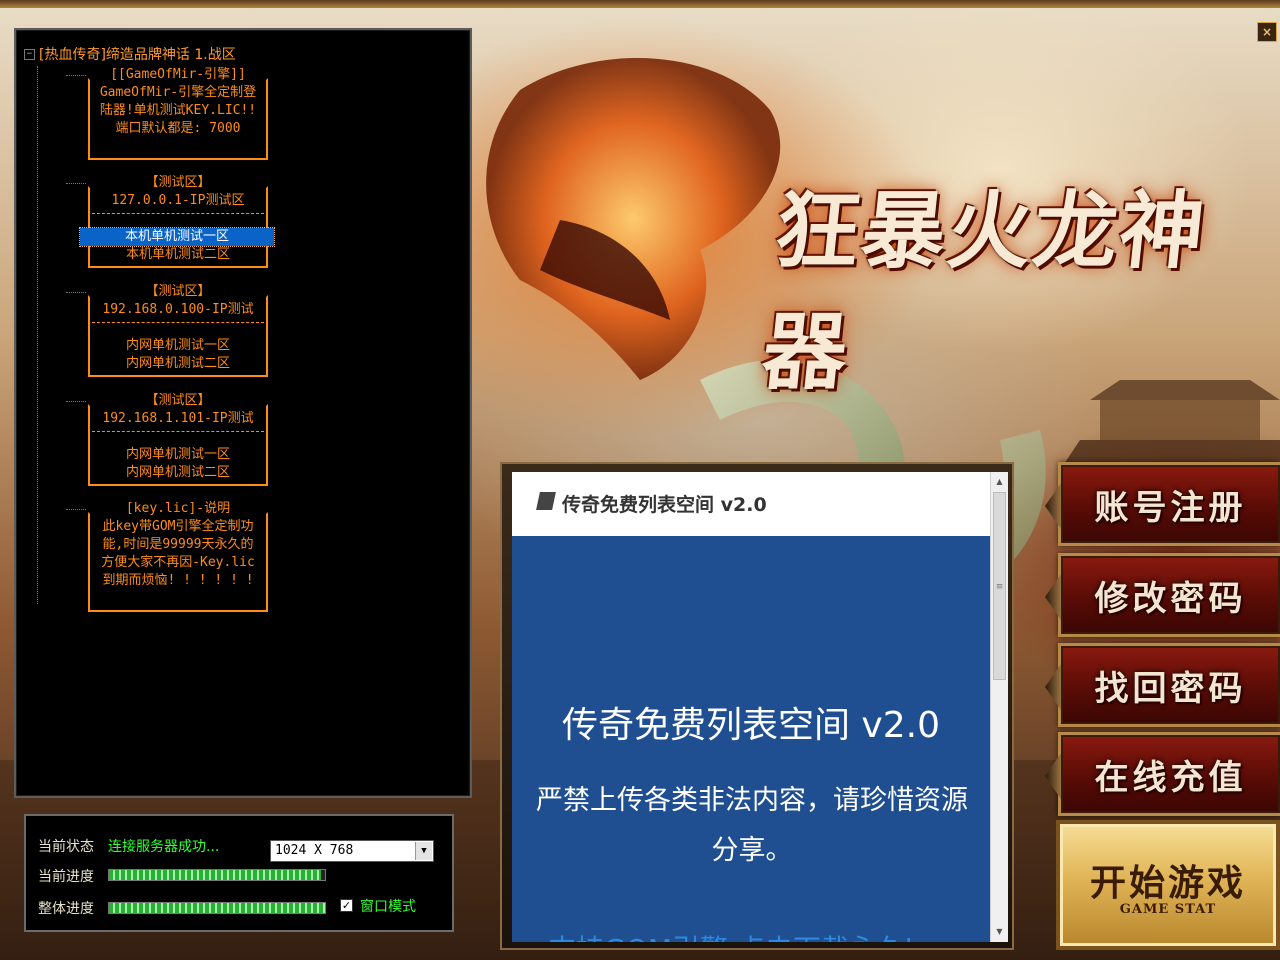 This screenshot has width=1280, height=960. I want to click on tree-node: [key.lic]-说明, so click(178, 509).